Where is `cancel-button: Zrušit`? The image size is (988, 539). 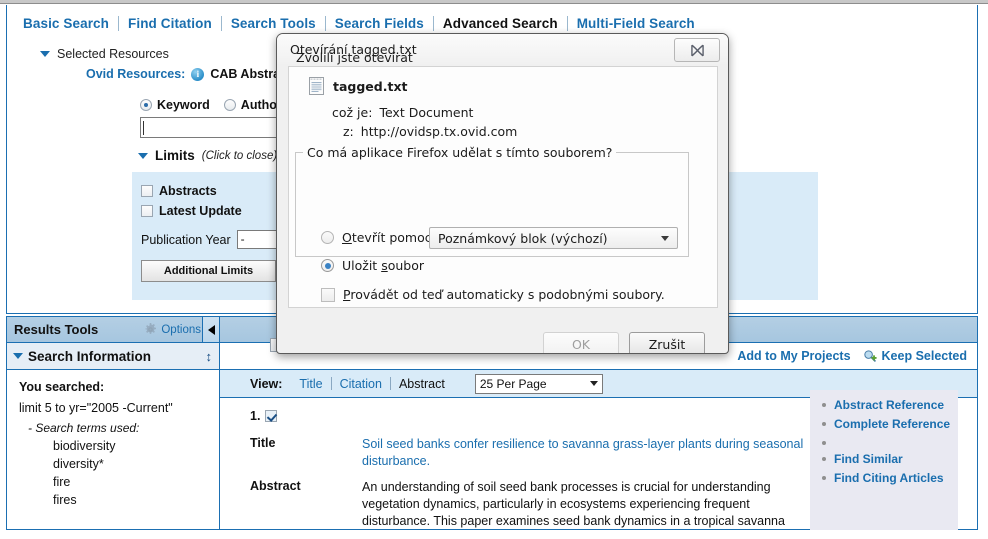
cancel-button: Zrušit is located at coordinates (667, 342).